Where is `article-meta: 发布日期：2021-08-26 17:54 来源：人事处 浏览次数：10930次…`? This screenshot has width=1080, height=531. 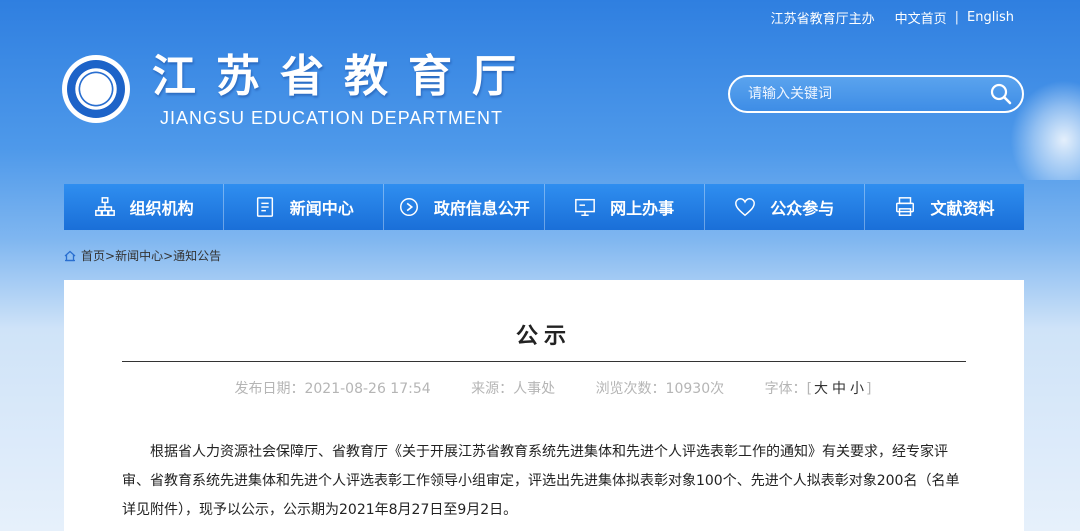 article-meta: 发布日期：2021-08-26 17:54 来源：人事处 浏览次数：10930次… is located at coordinates (544, 388).